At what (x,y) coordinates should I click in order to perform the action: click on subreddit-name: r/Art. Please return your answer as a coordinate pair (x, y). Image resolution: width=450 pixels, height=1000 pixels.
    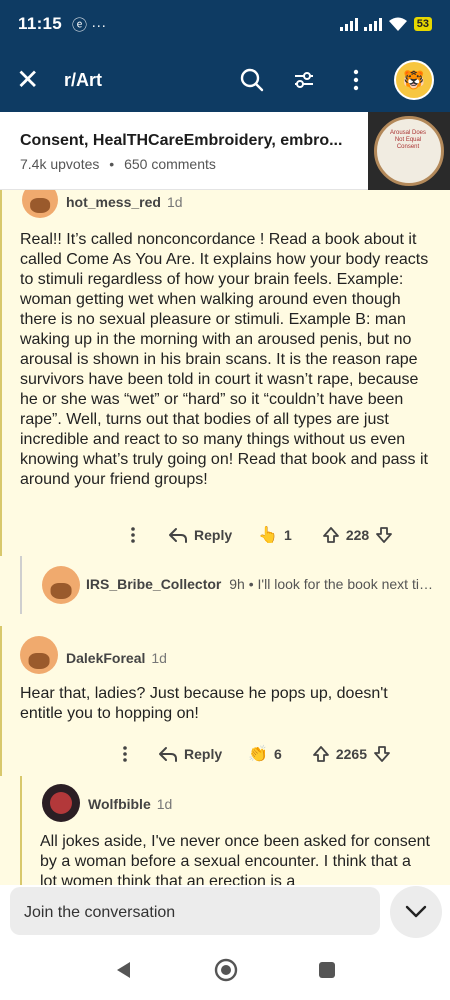
    Looking at the image, I should click on (83, 80).